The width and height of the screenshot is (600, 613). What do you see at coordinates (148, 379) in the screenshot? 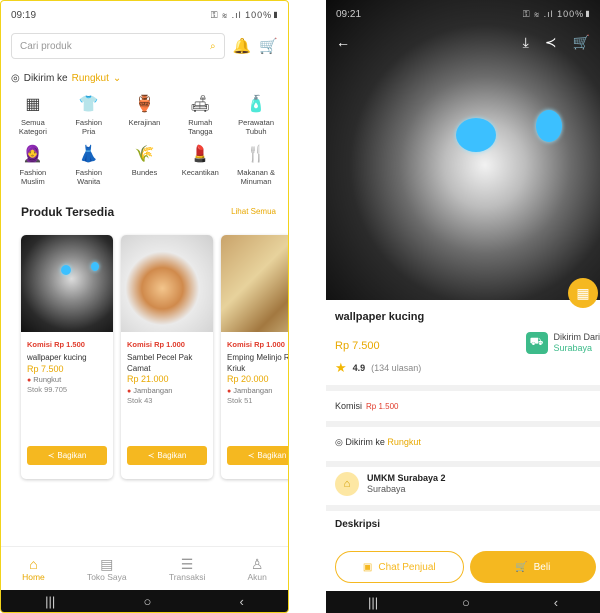
I see `product-price: Rp 21.000` at bounding box center [148, 379].